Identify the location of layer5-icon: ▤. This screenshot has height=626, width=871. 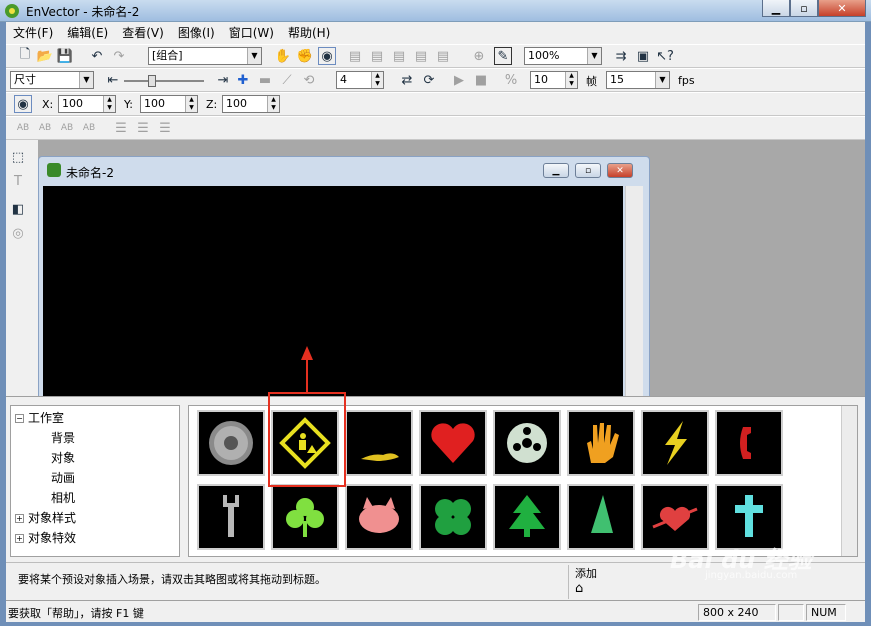
(443, 56).